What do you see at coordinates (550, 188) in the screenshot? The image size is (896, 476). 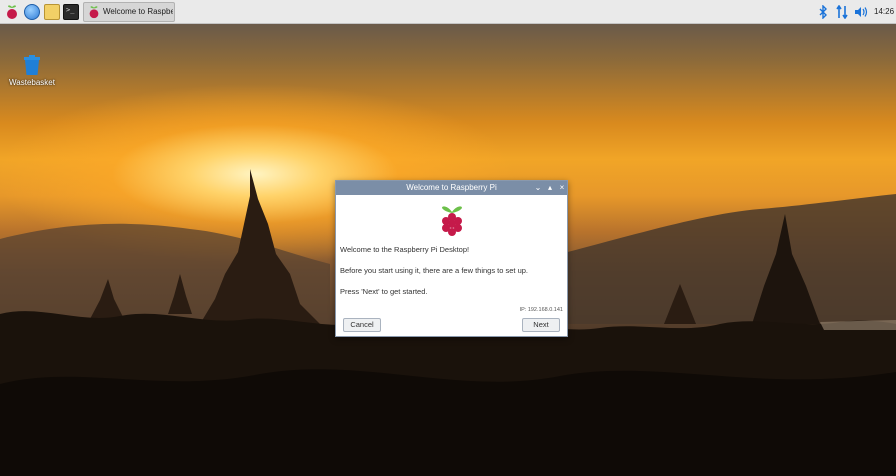 I see `maximize-button: ▴` at bounding box center [550, 188].